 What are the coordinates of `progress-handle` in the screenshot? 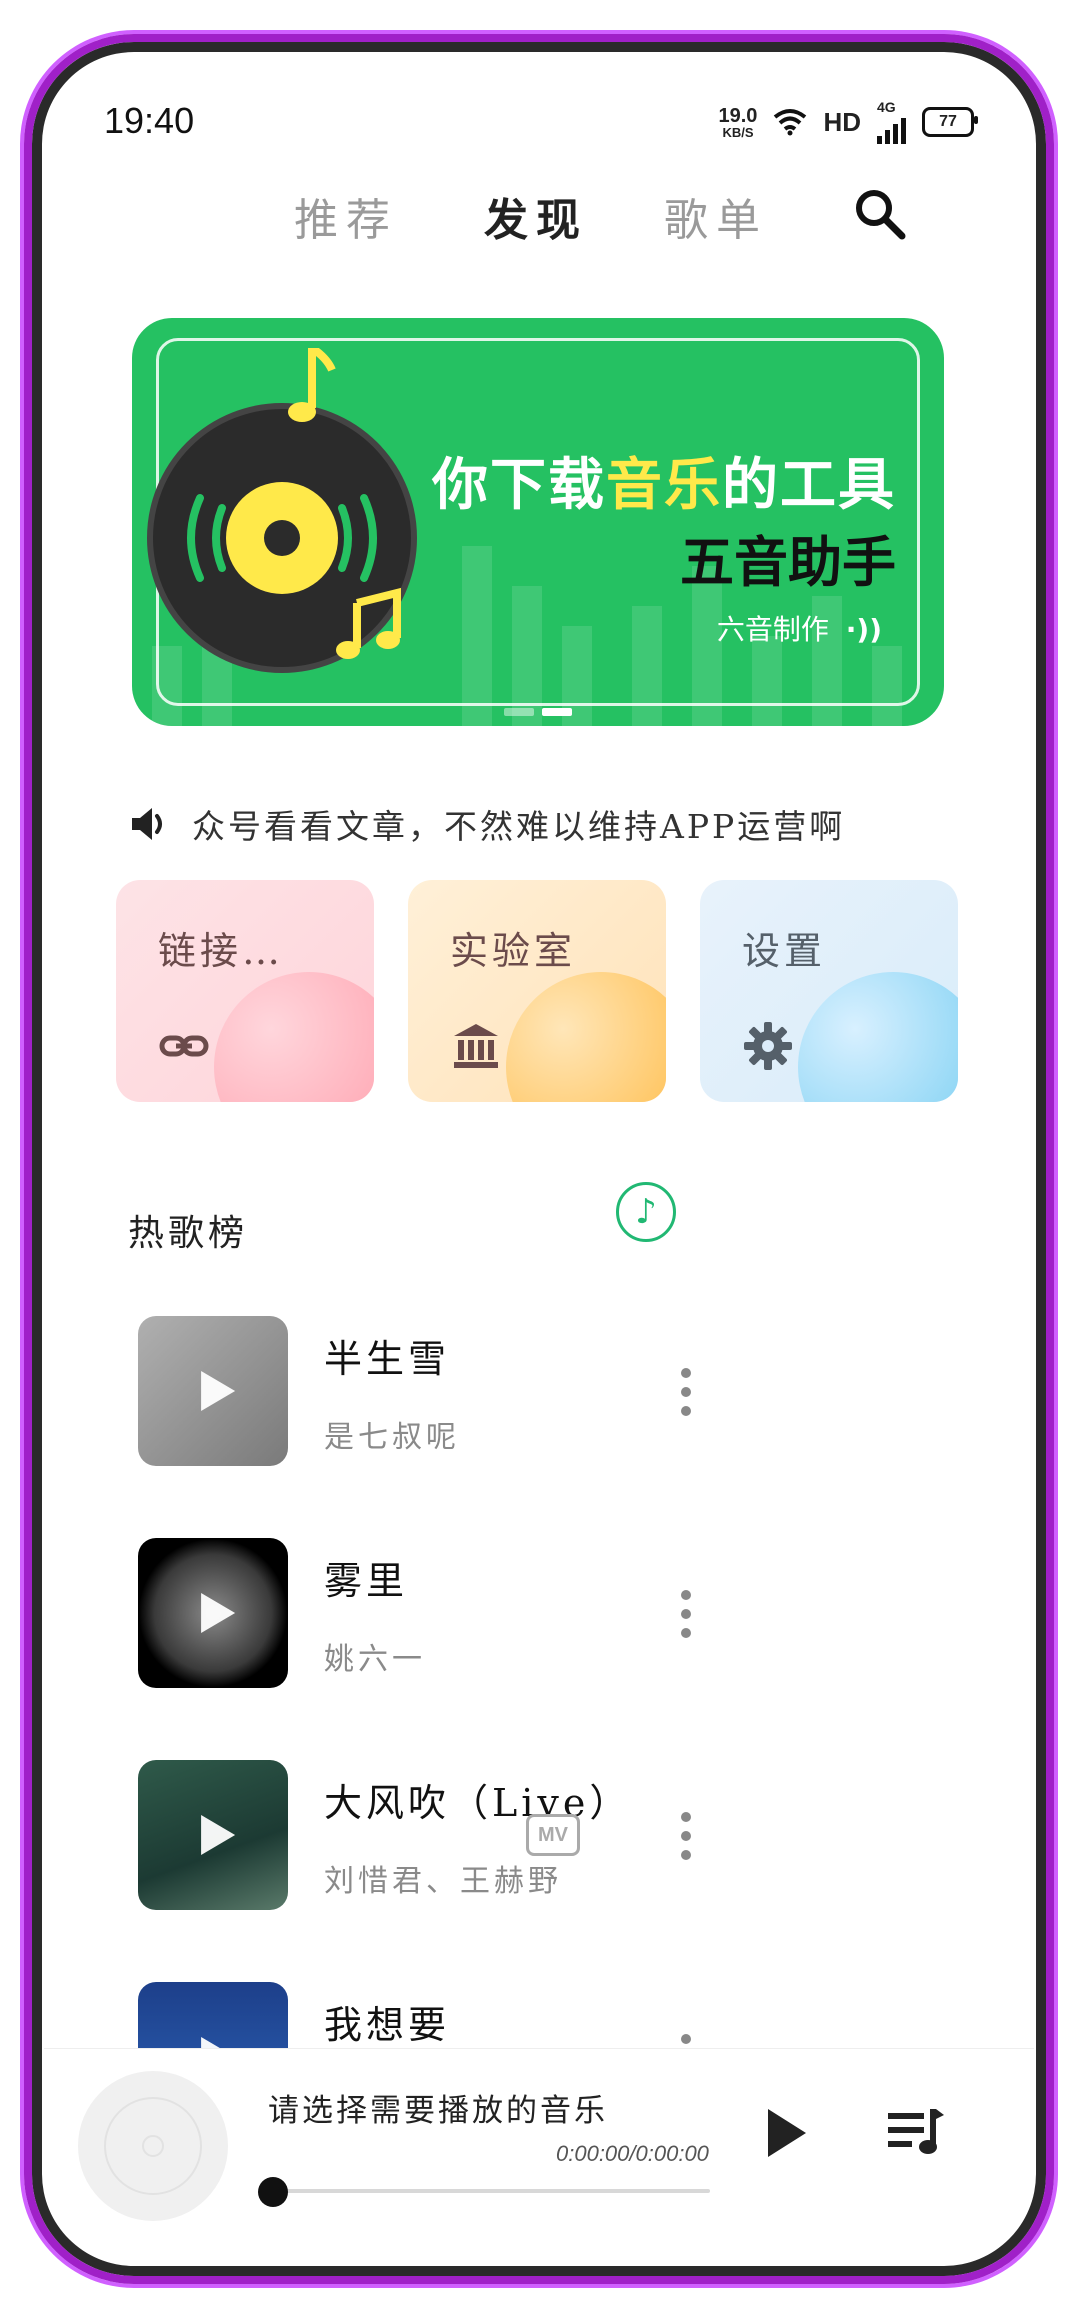 It's located at (273, 2192).